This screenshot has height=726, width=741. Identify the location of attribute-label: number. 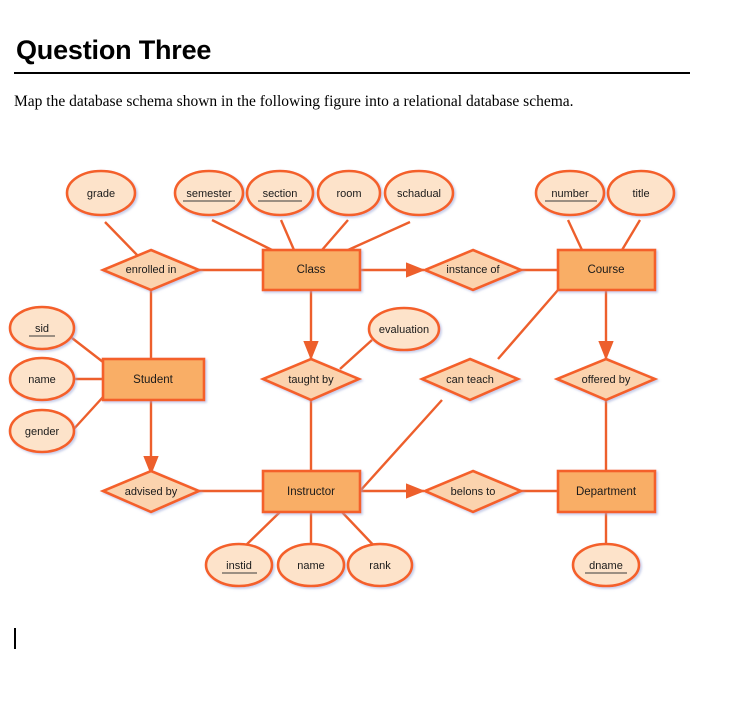
(570, 194).